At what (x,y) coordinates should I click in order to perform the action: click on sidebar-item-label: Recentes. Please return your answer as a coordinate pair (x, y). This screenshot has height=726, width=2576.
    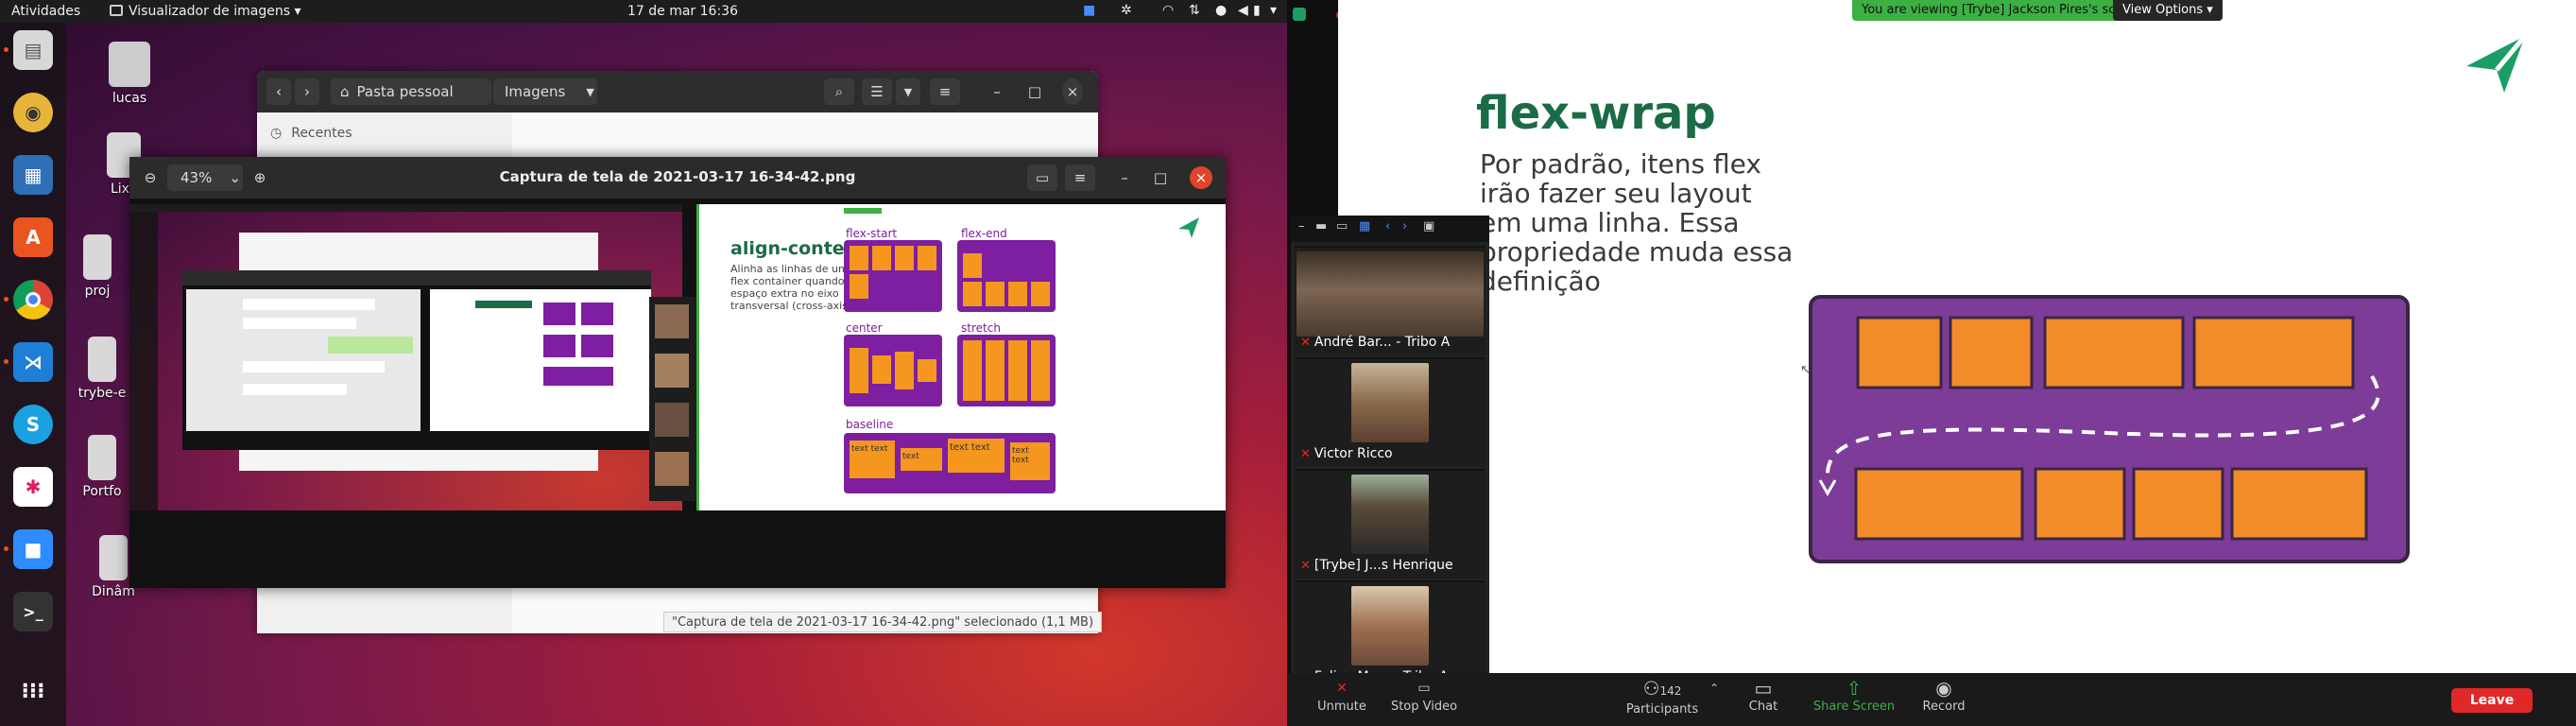
    Looking at the image, I should click on (321, 133).